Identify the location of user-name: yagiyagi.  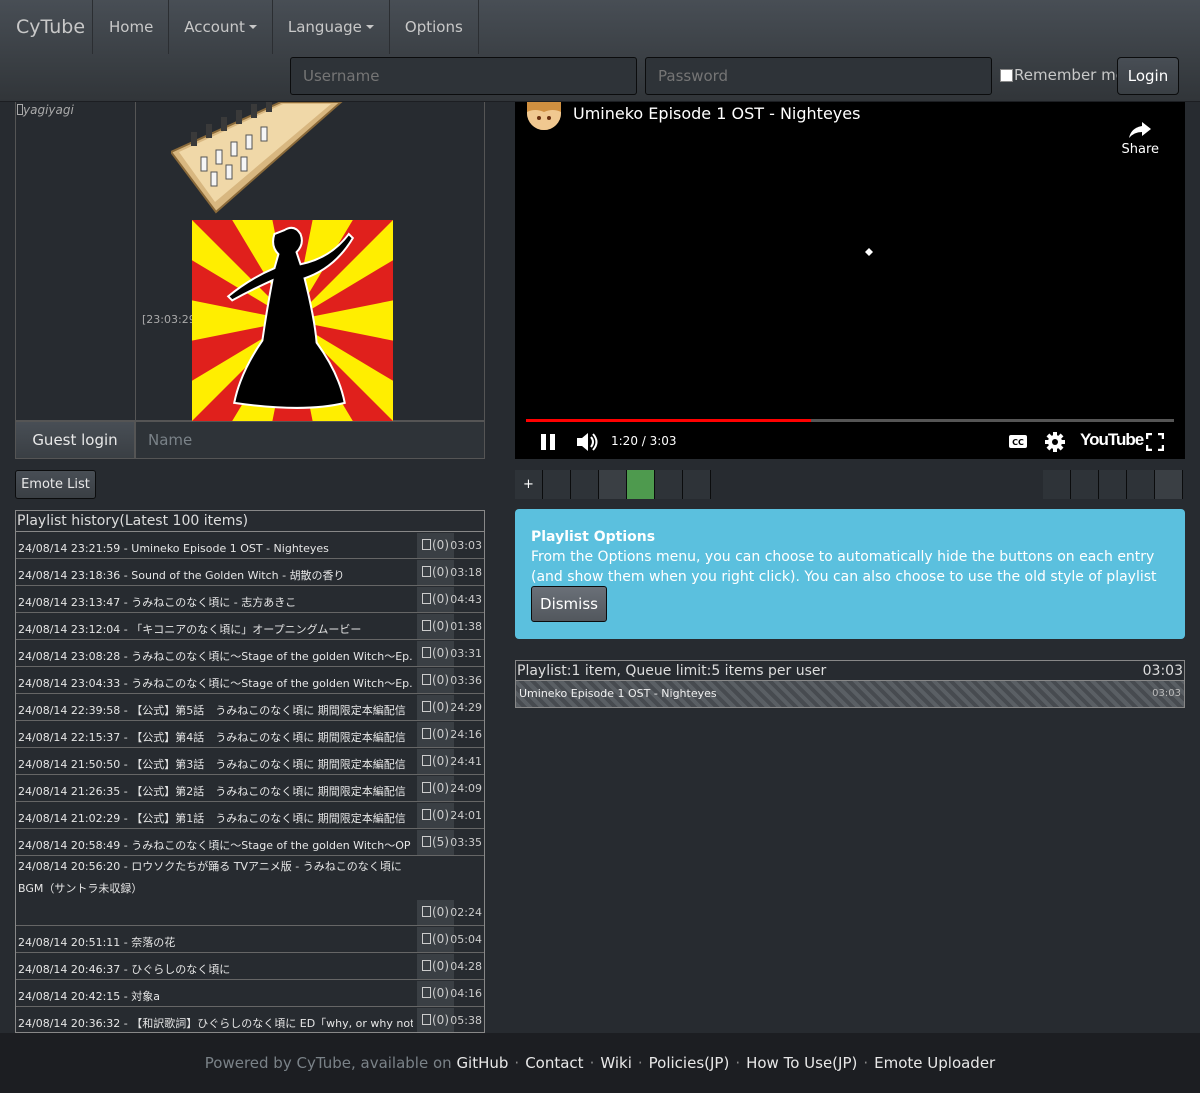
(48, 110).